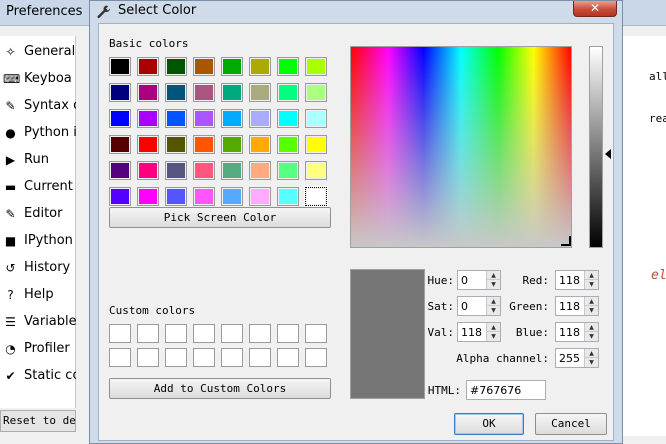 The height and width of the screenshot is (444, 666). Describe the element at coordinates (577, 358) in the screenshot. I see `alpha-spinbox: 255 ▲ ▼` at that location.